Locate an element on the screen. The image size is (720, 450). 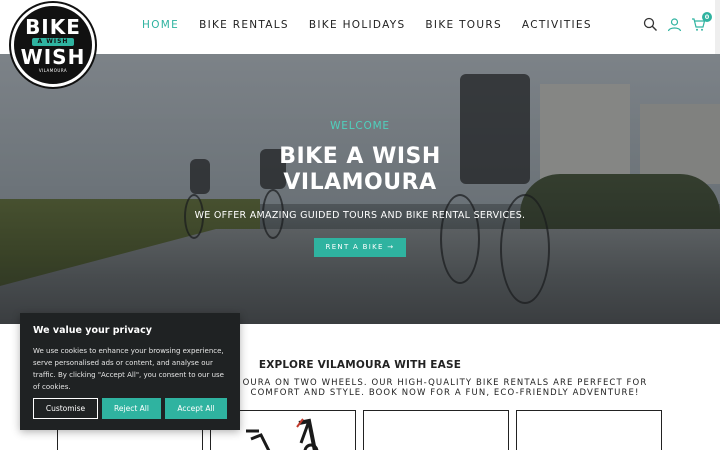
logo-text-wish: WISH is located at coordinates (53, 57).